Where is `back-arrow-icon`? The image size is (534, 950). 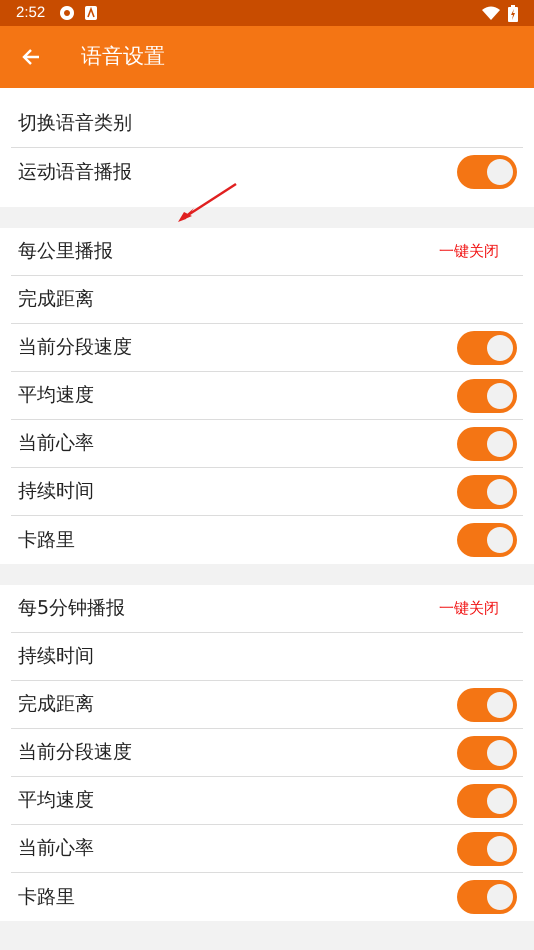
back-arrow-icon is located at coordinates (31, 57).